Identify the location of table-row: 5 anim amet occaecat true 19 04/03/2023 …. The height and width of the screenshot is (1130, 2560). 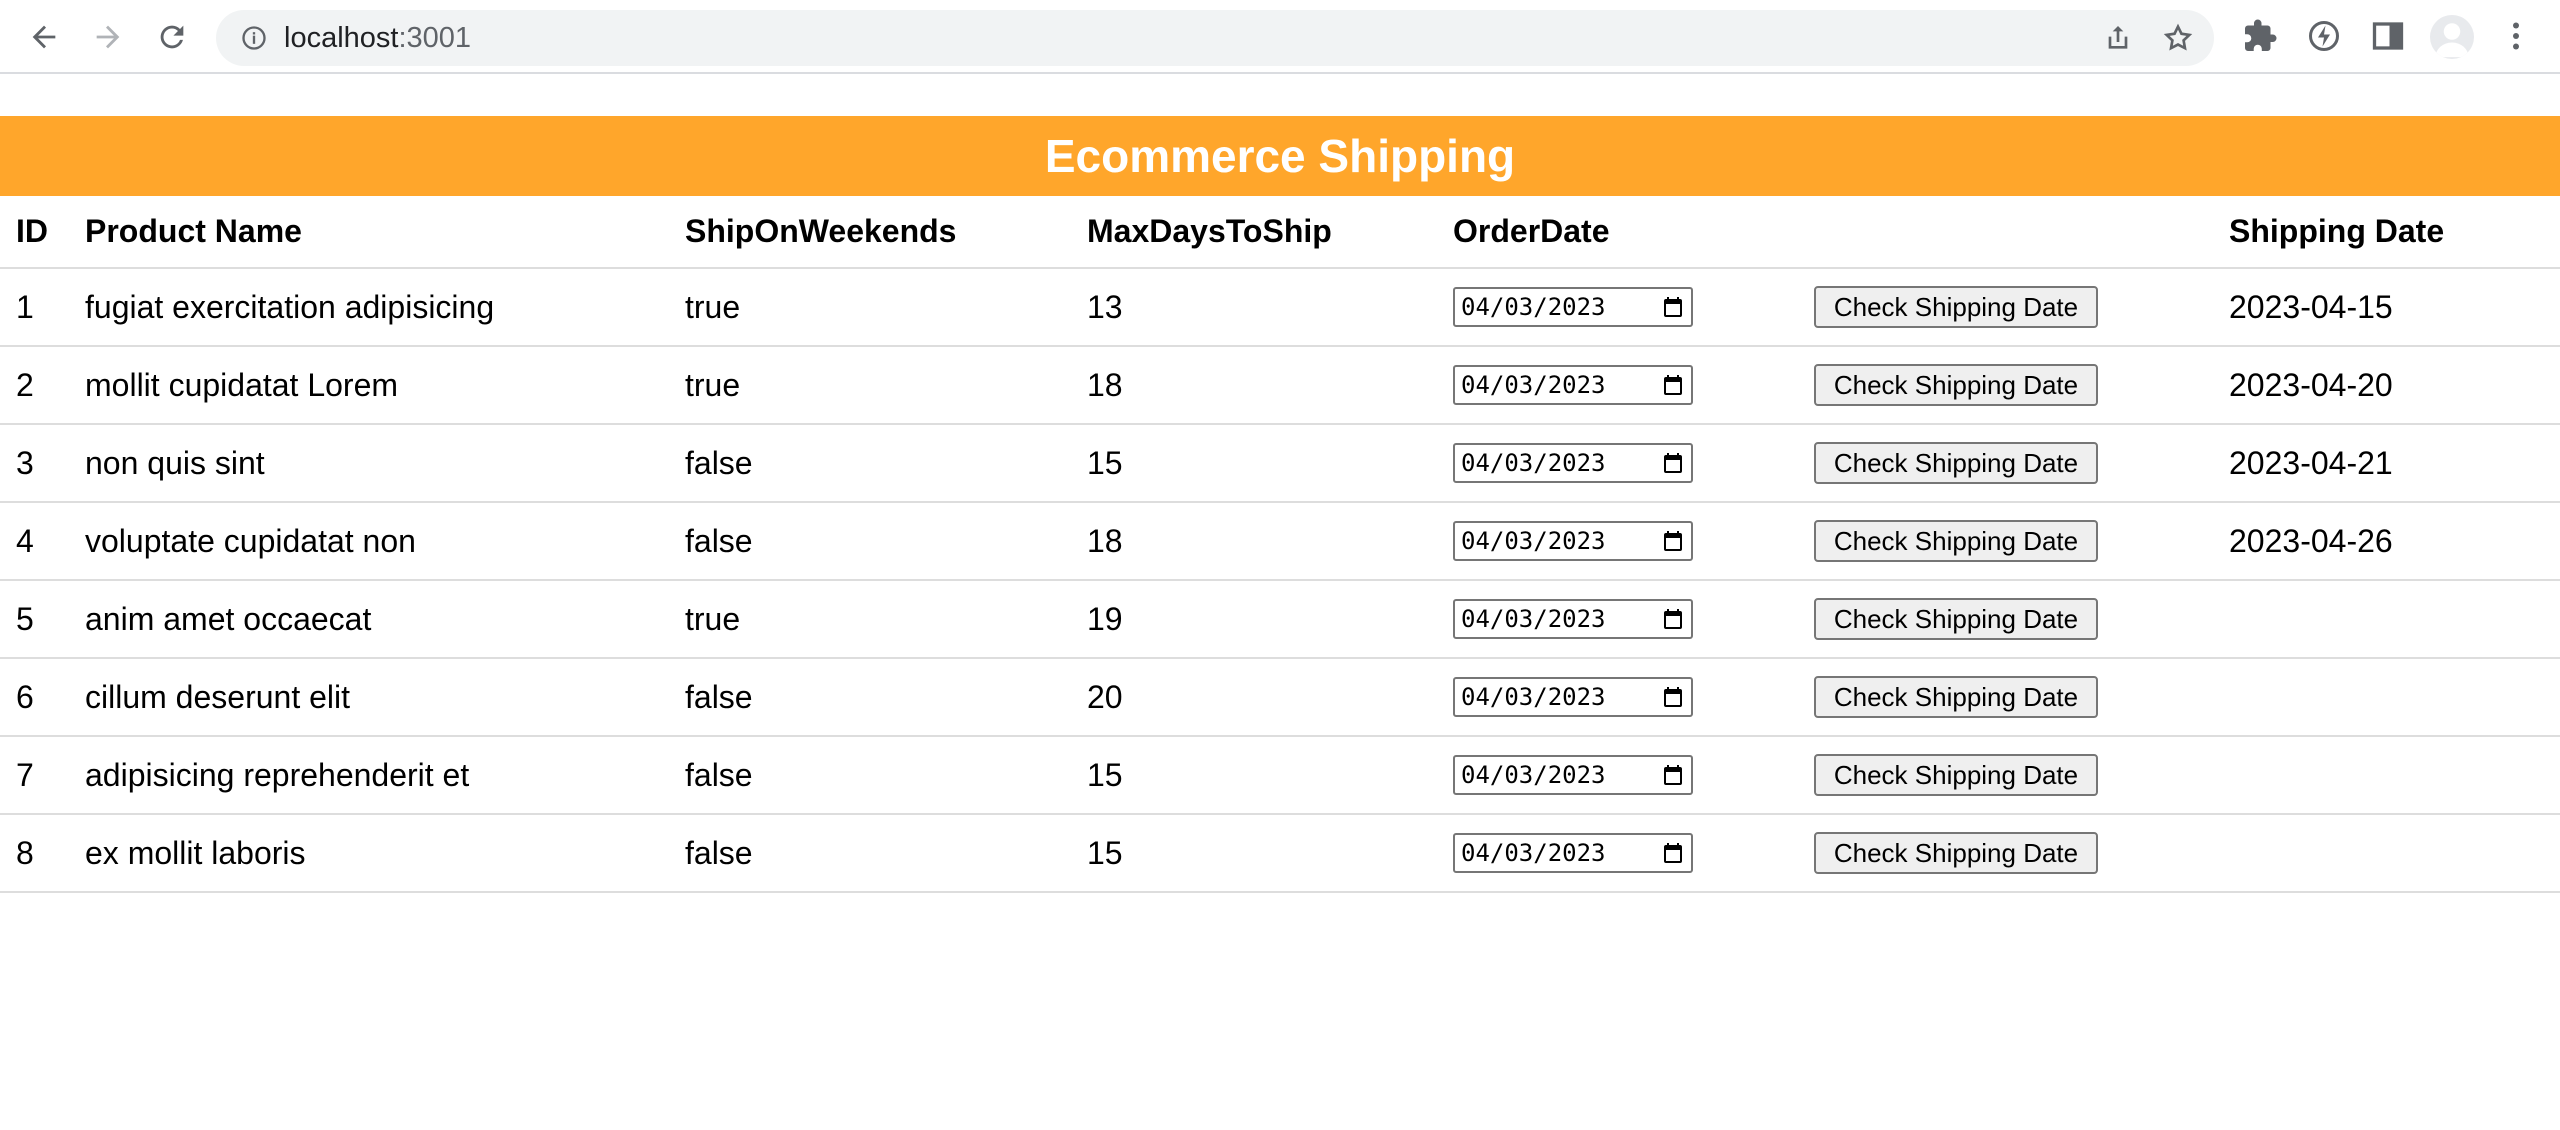
(1280, 619).